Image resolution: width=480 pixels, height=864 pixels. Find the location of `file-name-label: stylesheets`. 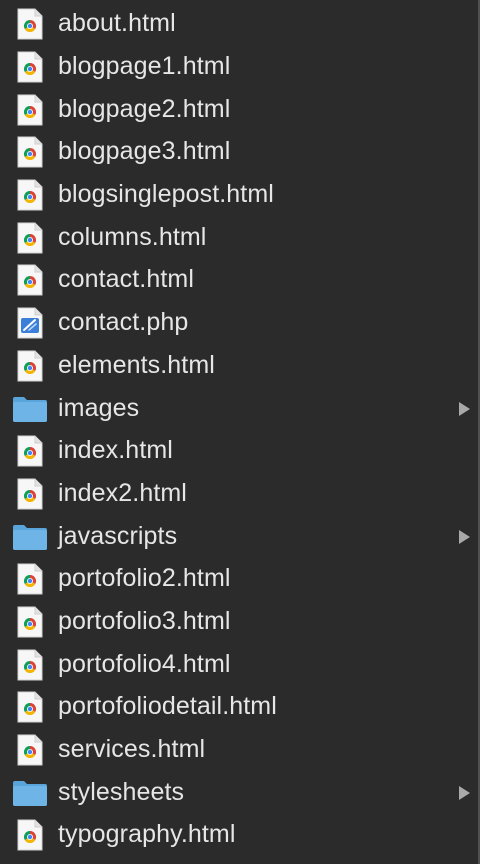

file-name-label: stylesheets is located at coordinates (121, 791).